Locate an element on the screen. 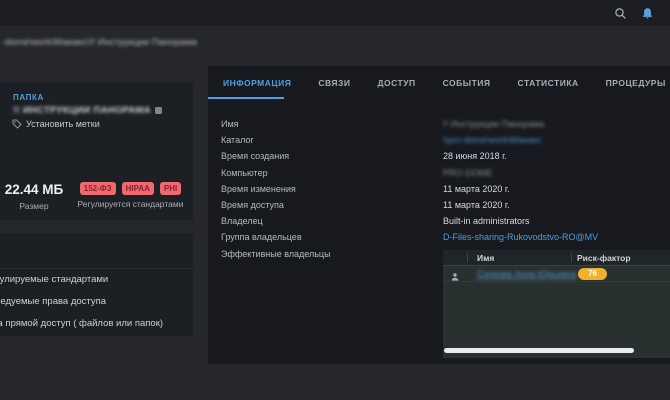 The height and width of the screenshot is (400, 670). tag-icon is located at coordinates (17, 124).